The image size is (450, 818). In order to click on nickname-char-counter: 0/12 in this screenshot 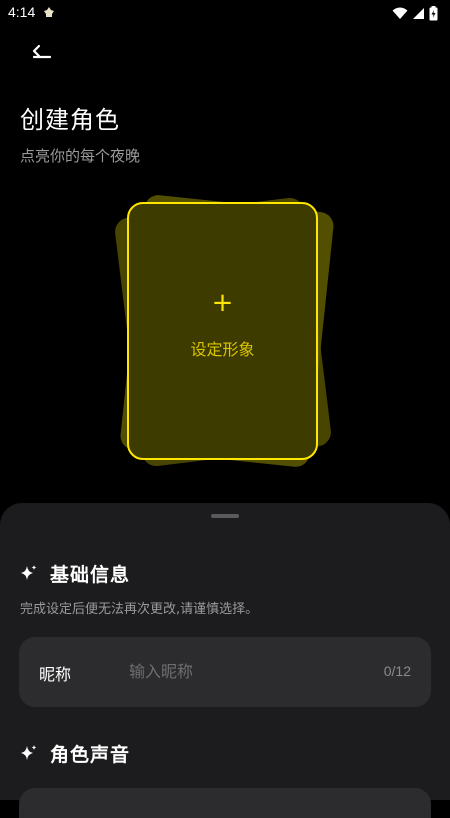, I will do `click(397, 671)`.